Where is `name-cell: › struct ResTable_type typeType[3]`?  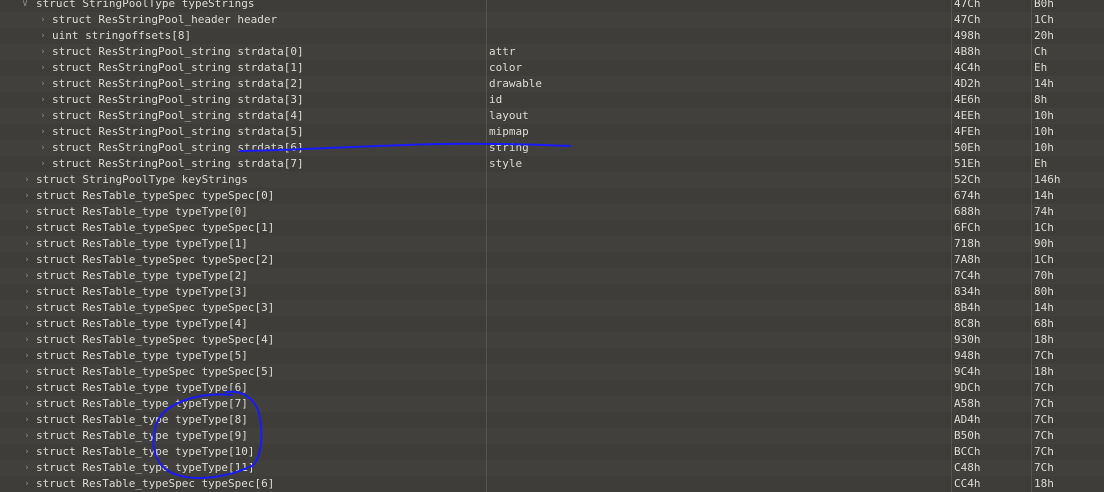 name-cell: › struct ResTable_type typeType[3] is located at coordinates (243, 292).